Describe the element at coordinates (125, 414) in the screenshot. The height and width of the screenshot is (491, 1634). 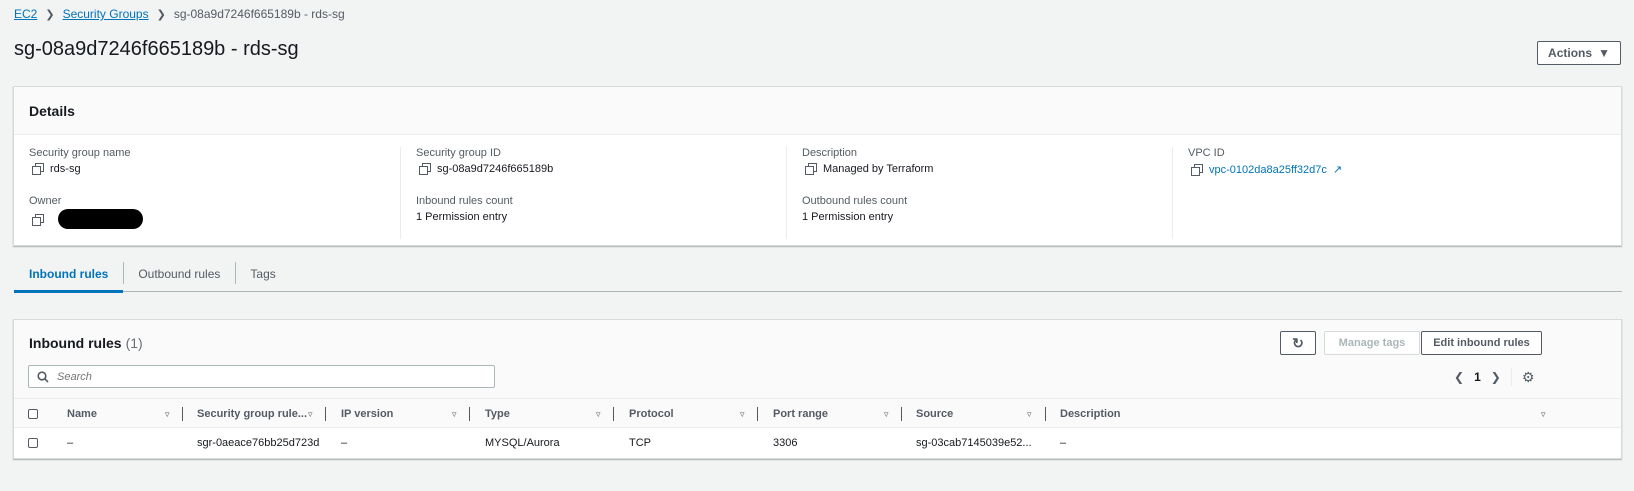
I see `column-header-name: Name ▿` at that location.